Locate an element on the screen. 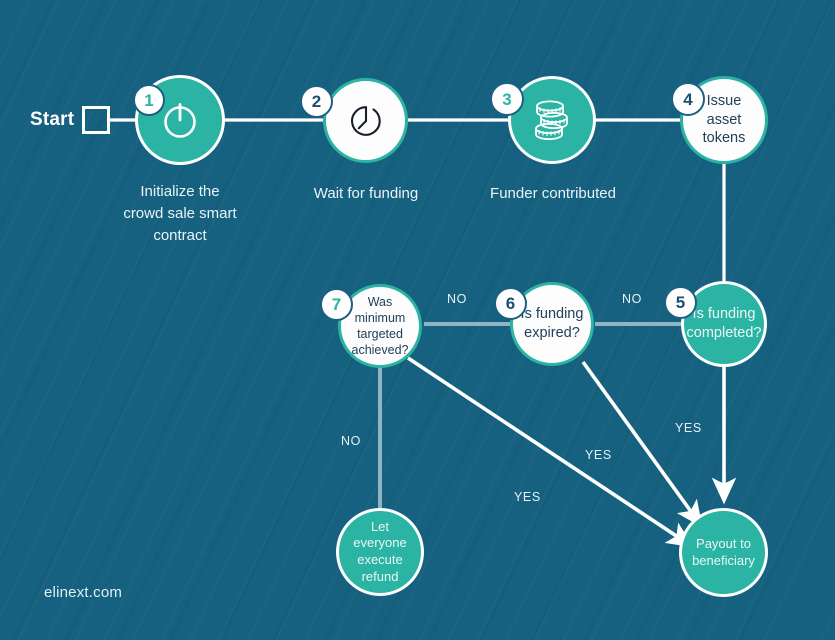  edge-n6-to-payout-yes is located at coordinates (642, 444).